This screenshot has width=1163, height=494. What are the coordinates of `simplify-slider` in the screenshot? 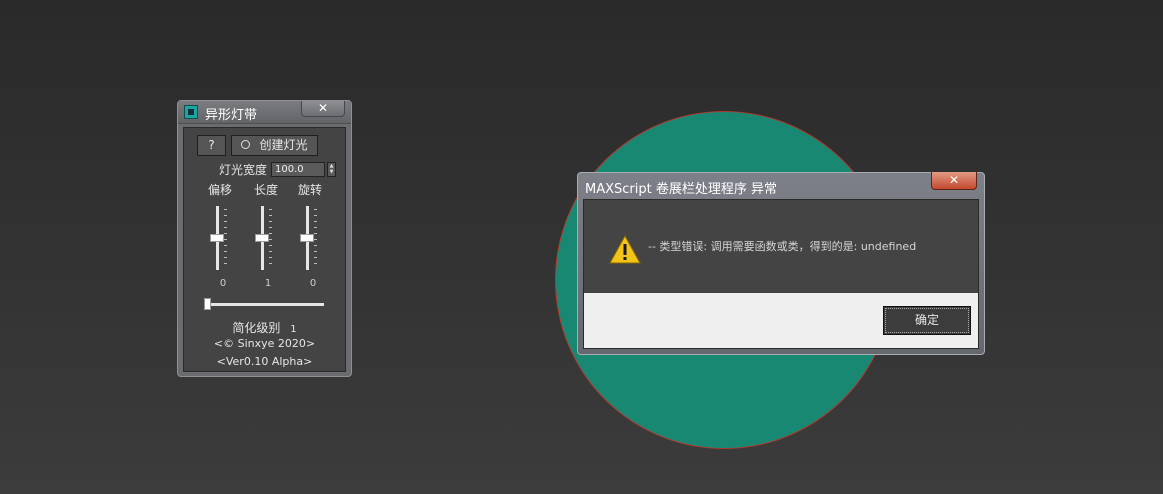 It's located at (264, 304).